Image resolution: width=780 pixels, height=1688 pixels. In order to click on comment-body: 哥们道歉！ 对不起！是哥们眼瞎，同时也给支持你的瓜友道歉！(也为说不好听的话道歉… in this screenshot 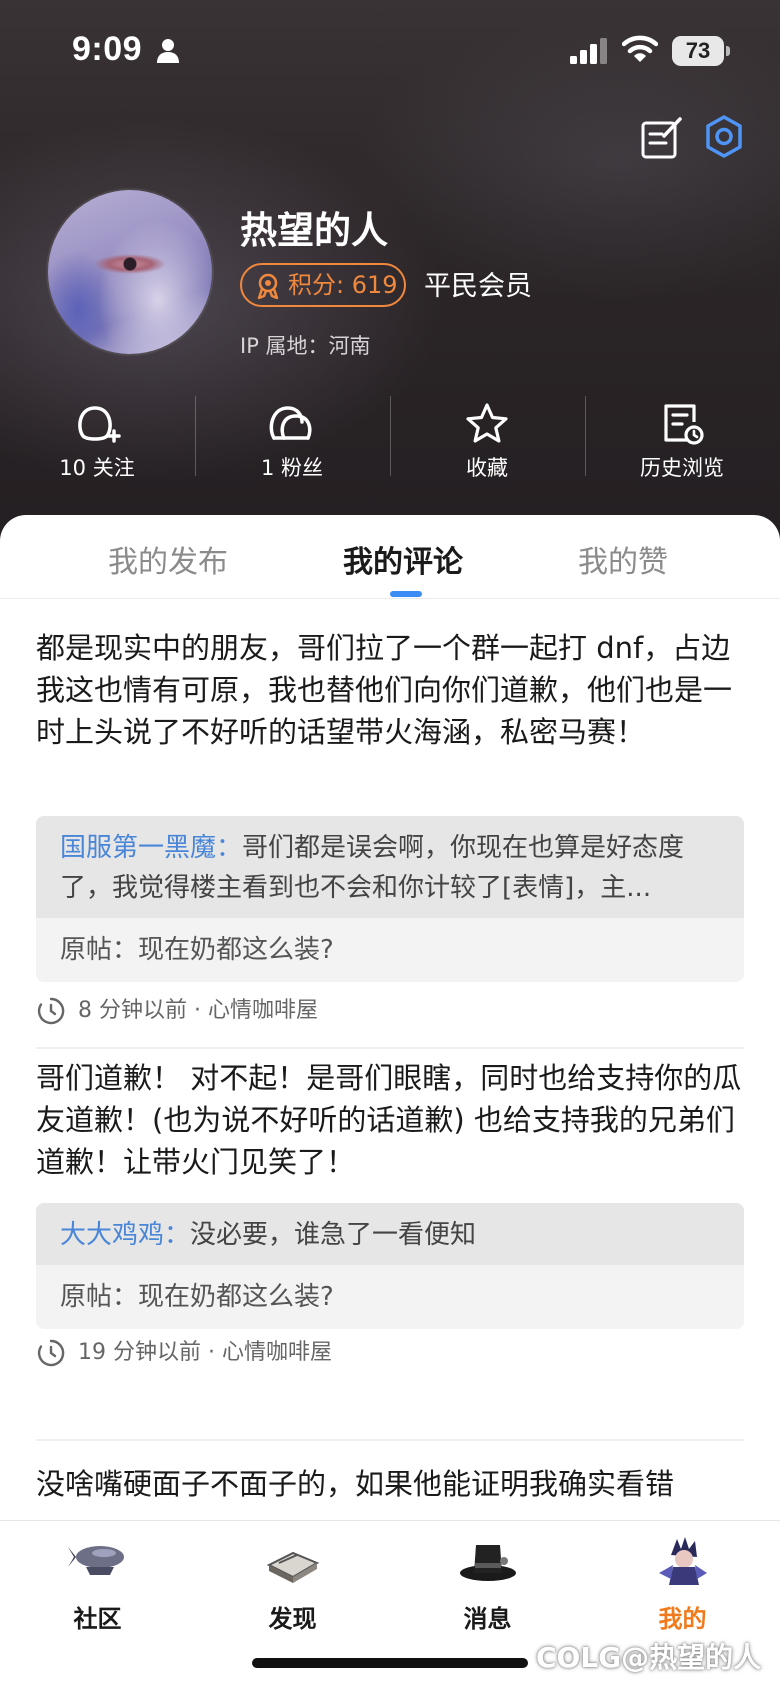, I will do `click(389, 1120)`.